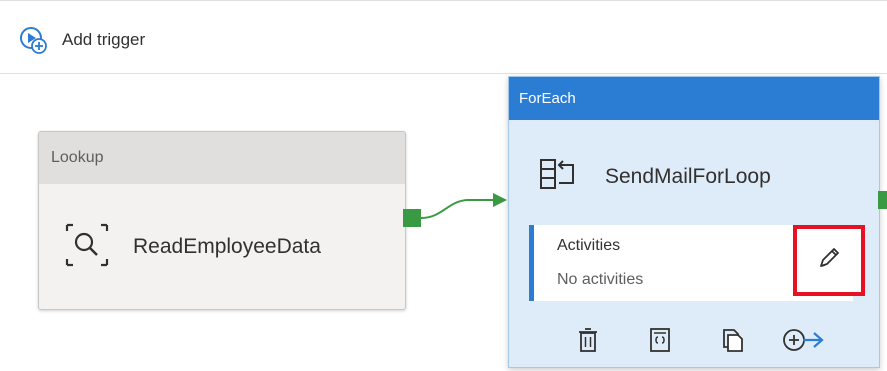  I want to click on foreach-activity-name: SendMailForLoop, so click(688, 176).